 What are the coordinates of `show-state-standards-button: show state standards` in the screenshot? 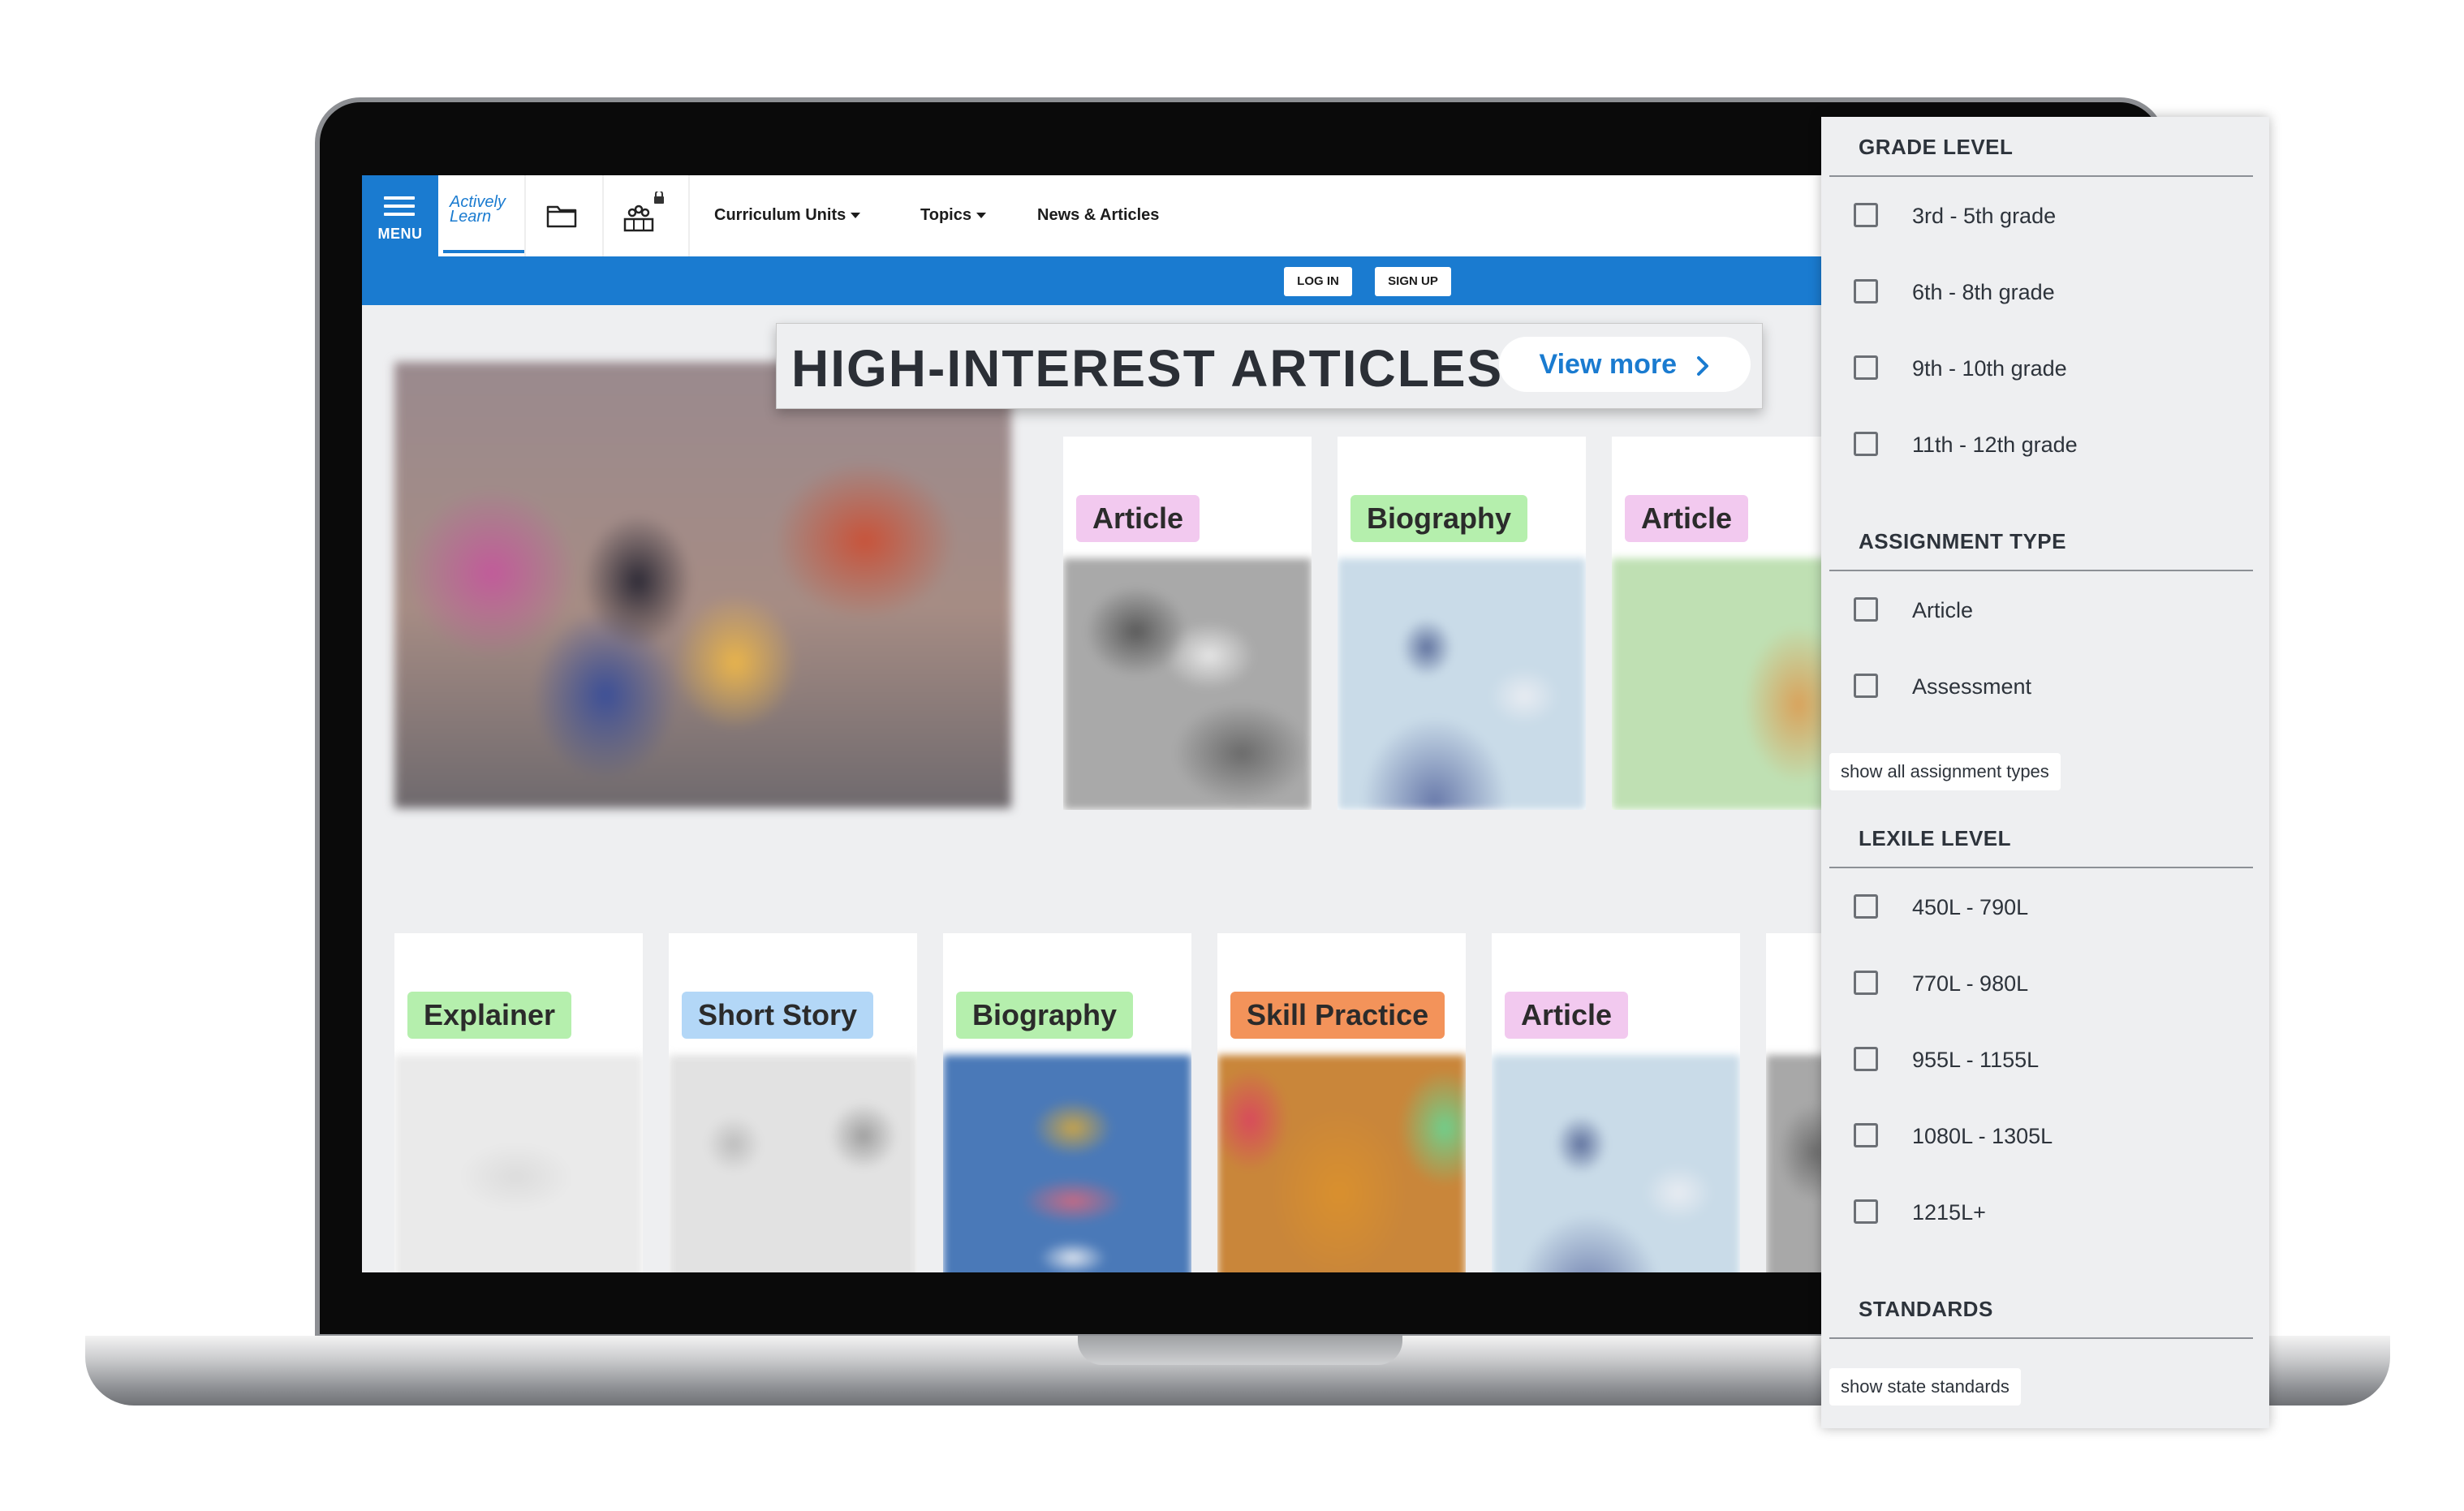 It's located at (1925, 1387).